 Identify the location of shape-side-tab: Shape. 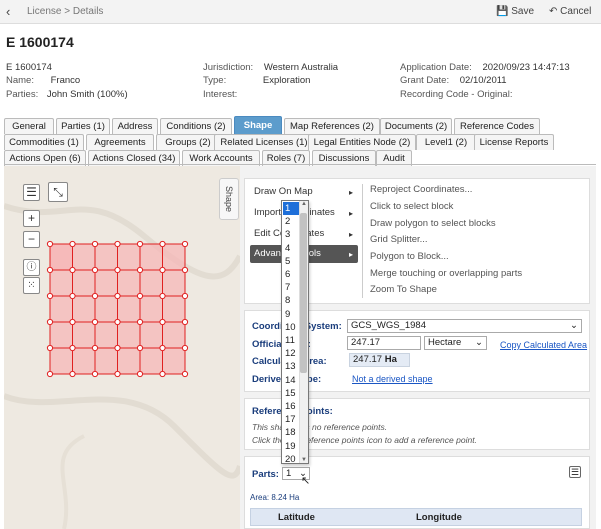
(229, 199).